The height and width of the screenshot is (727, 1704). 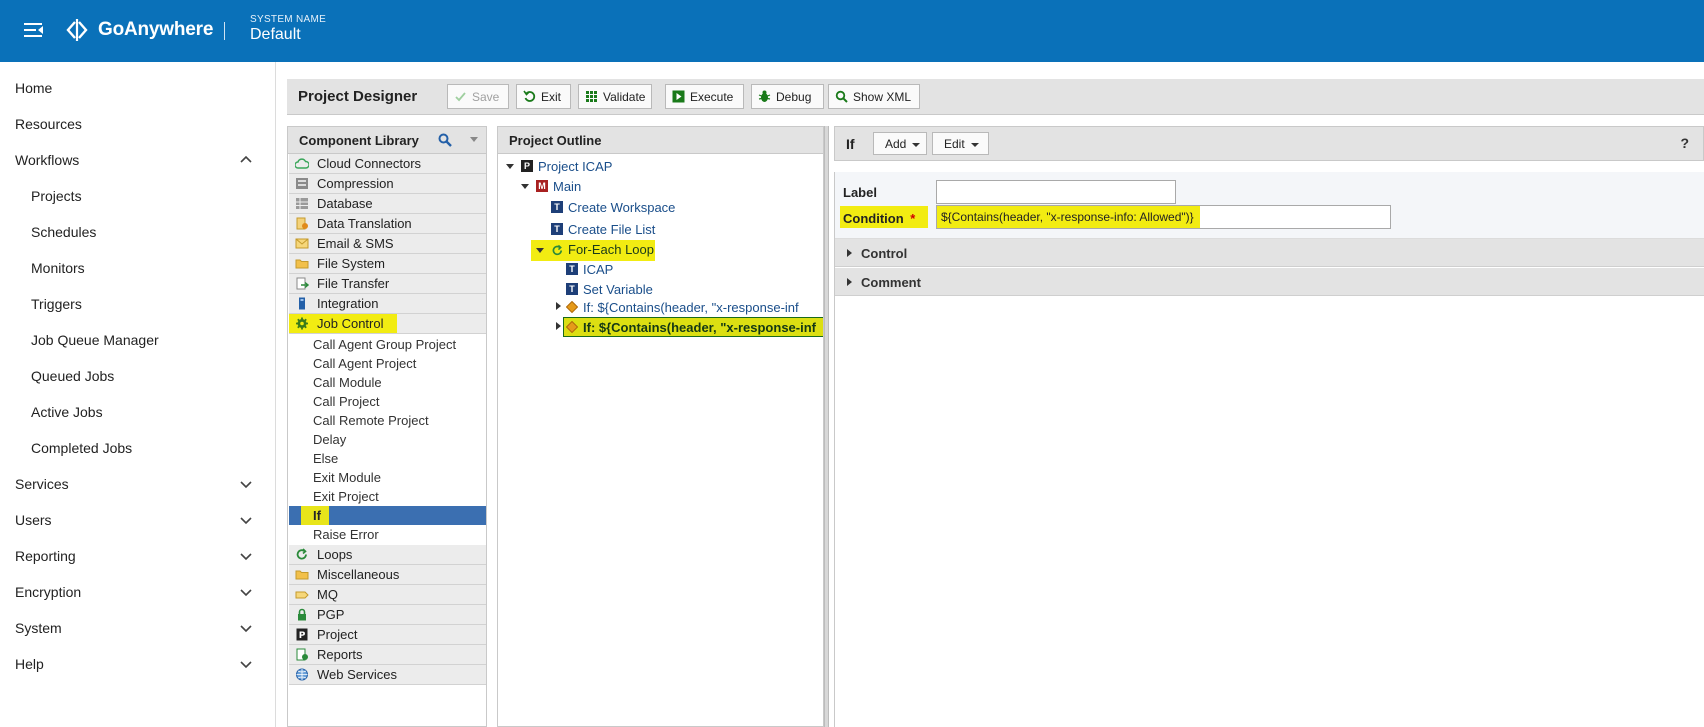 I want to click on module-icon: M, so click(x=542, y=186).